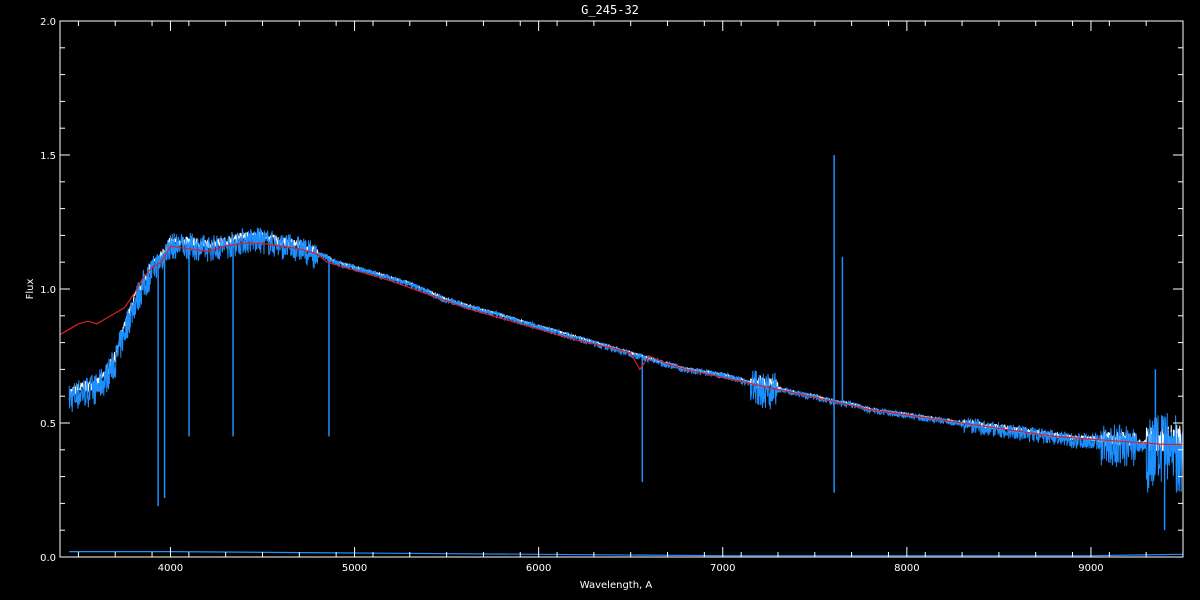 Image resolution: width=1200 pixels, height=600 pixels. Describe the element at coordinates (48, 558) in the screenshot. I see `y-tick-label: 0.0` at that location.